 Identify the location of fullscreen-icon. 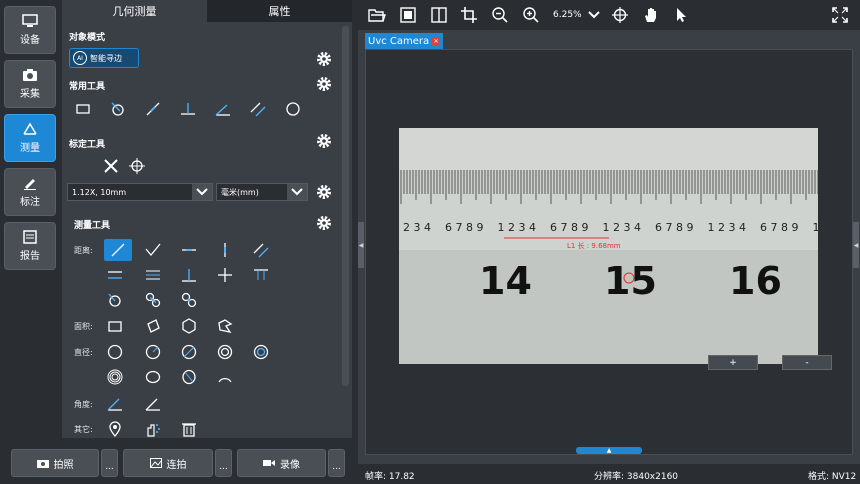
(840, 15).